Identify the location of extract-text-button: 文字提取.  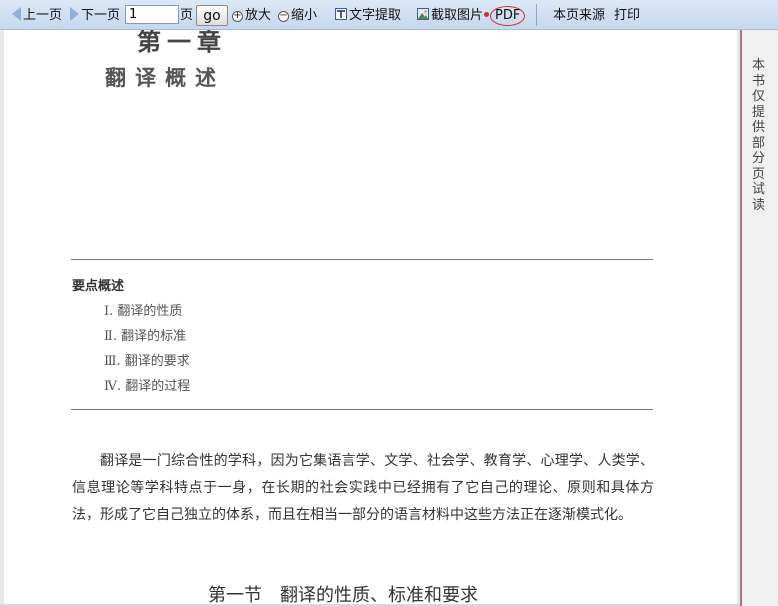
(368, 15).